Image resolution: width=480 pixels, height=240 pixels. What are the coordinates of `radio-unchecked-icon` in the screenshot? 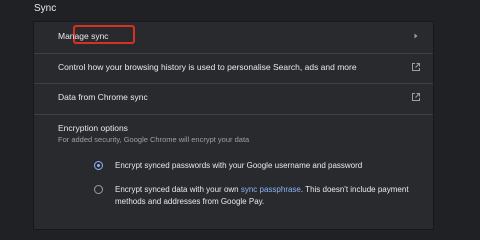 It's located at (98, 189).